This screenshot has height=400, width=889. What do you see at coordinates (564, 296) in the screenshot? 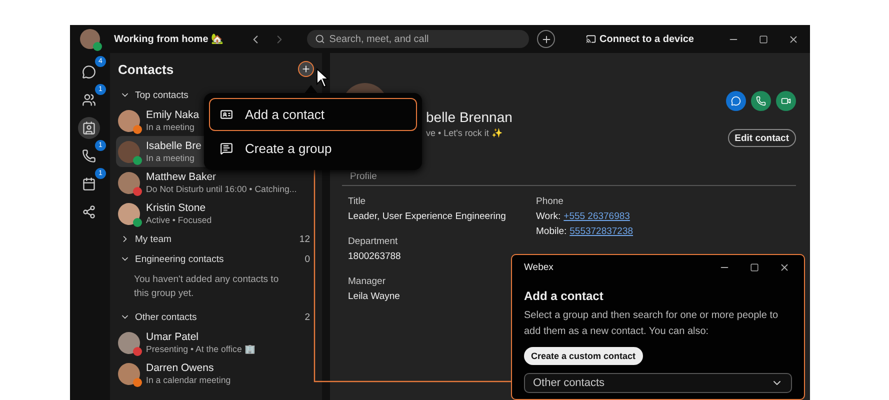
I see `dialog-heading: Add a contact` at bounding box center [564, 296].